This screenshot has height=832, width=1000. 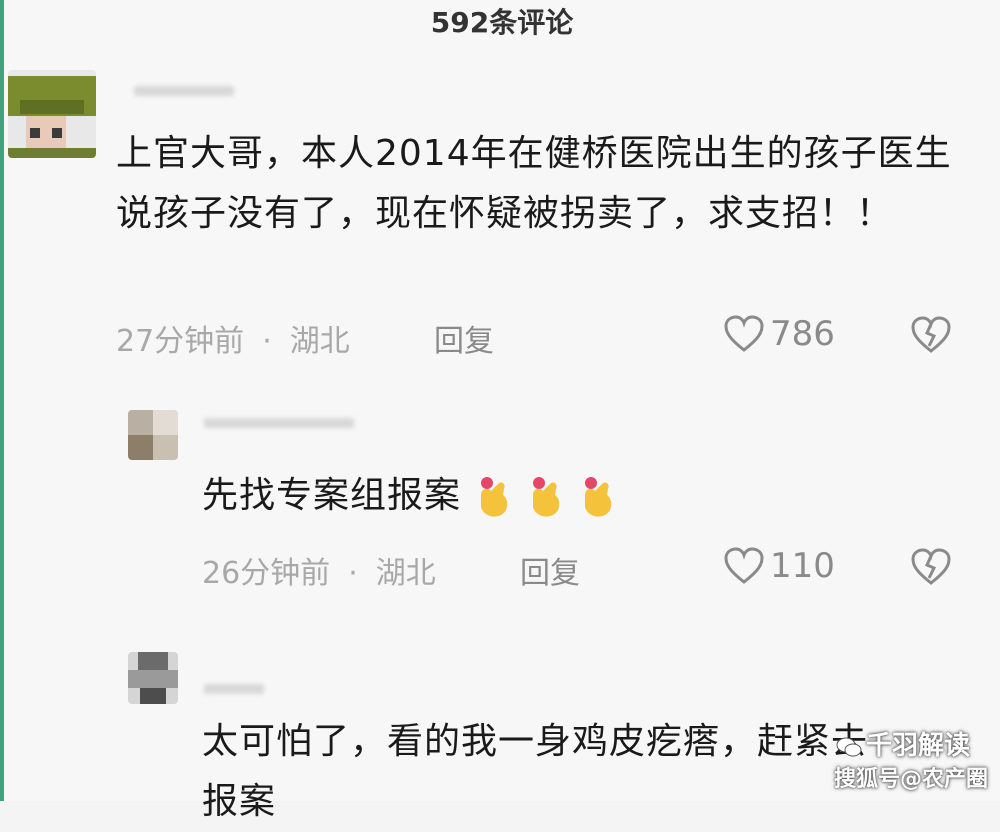 I want to click on watermark-line1: 千羽解读, so click(x=903, y=743).